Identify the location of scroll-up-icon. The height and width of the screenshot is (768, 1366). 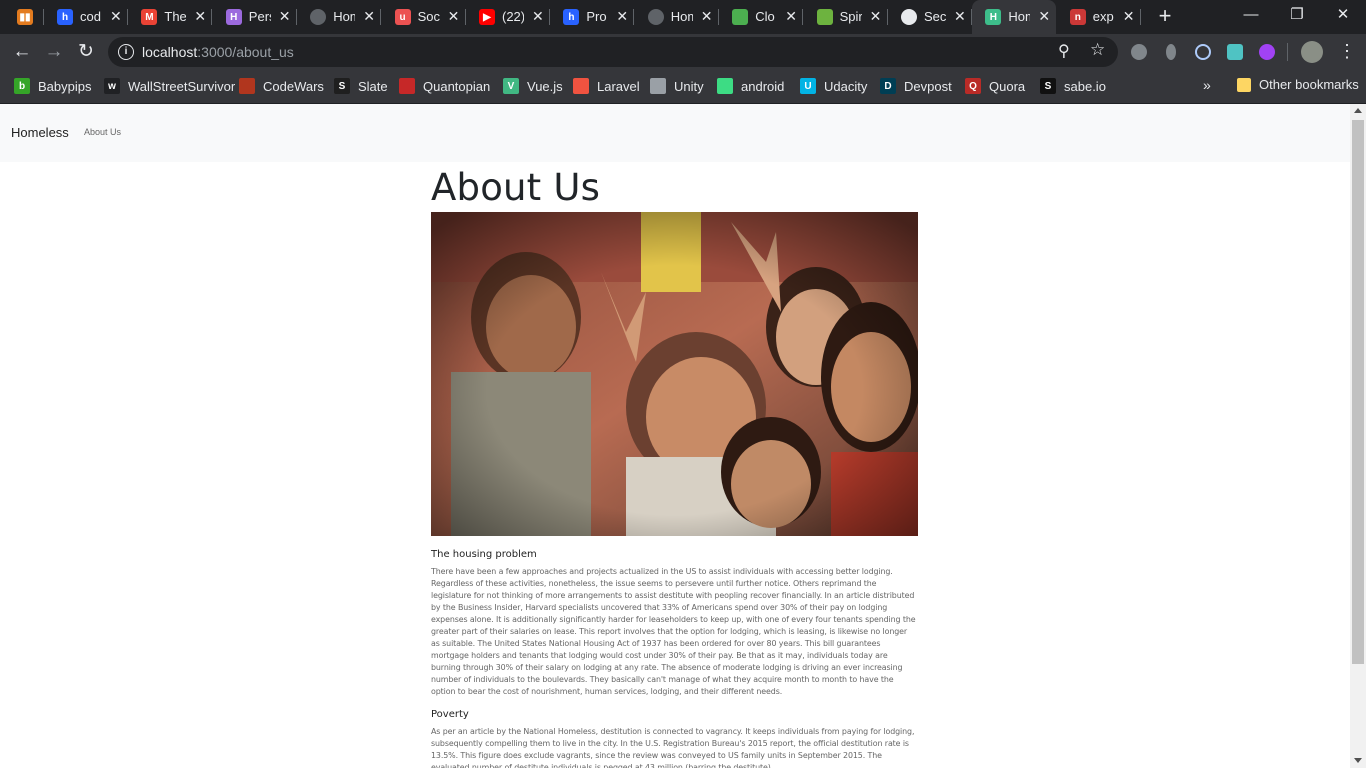
(1358, 110).